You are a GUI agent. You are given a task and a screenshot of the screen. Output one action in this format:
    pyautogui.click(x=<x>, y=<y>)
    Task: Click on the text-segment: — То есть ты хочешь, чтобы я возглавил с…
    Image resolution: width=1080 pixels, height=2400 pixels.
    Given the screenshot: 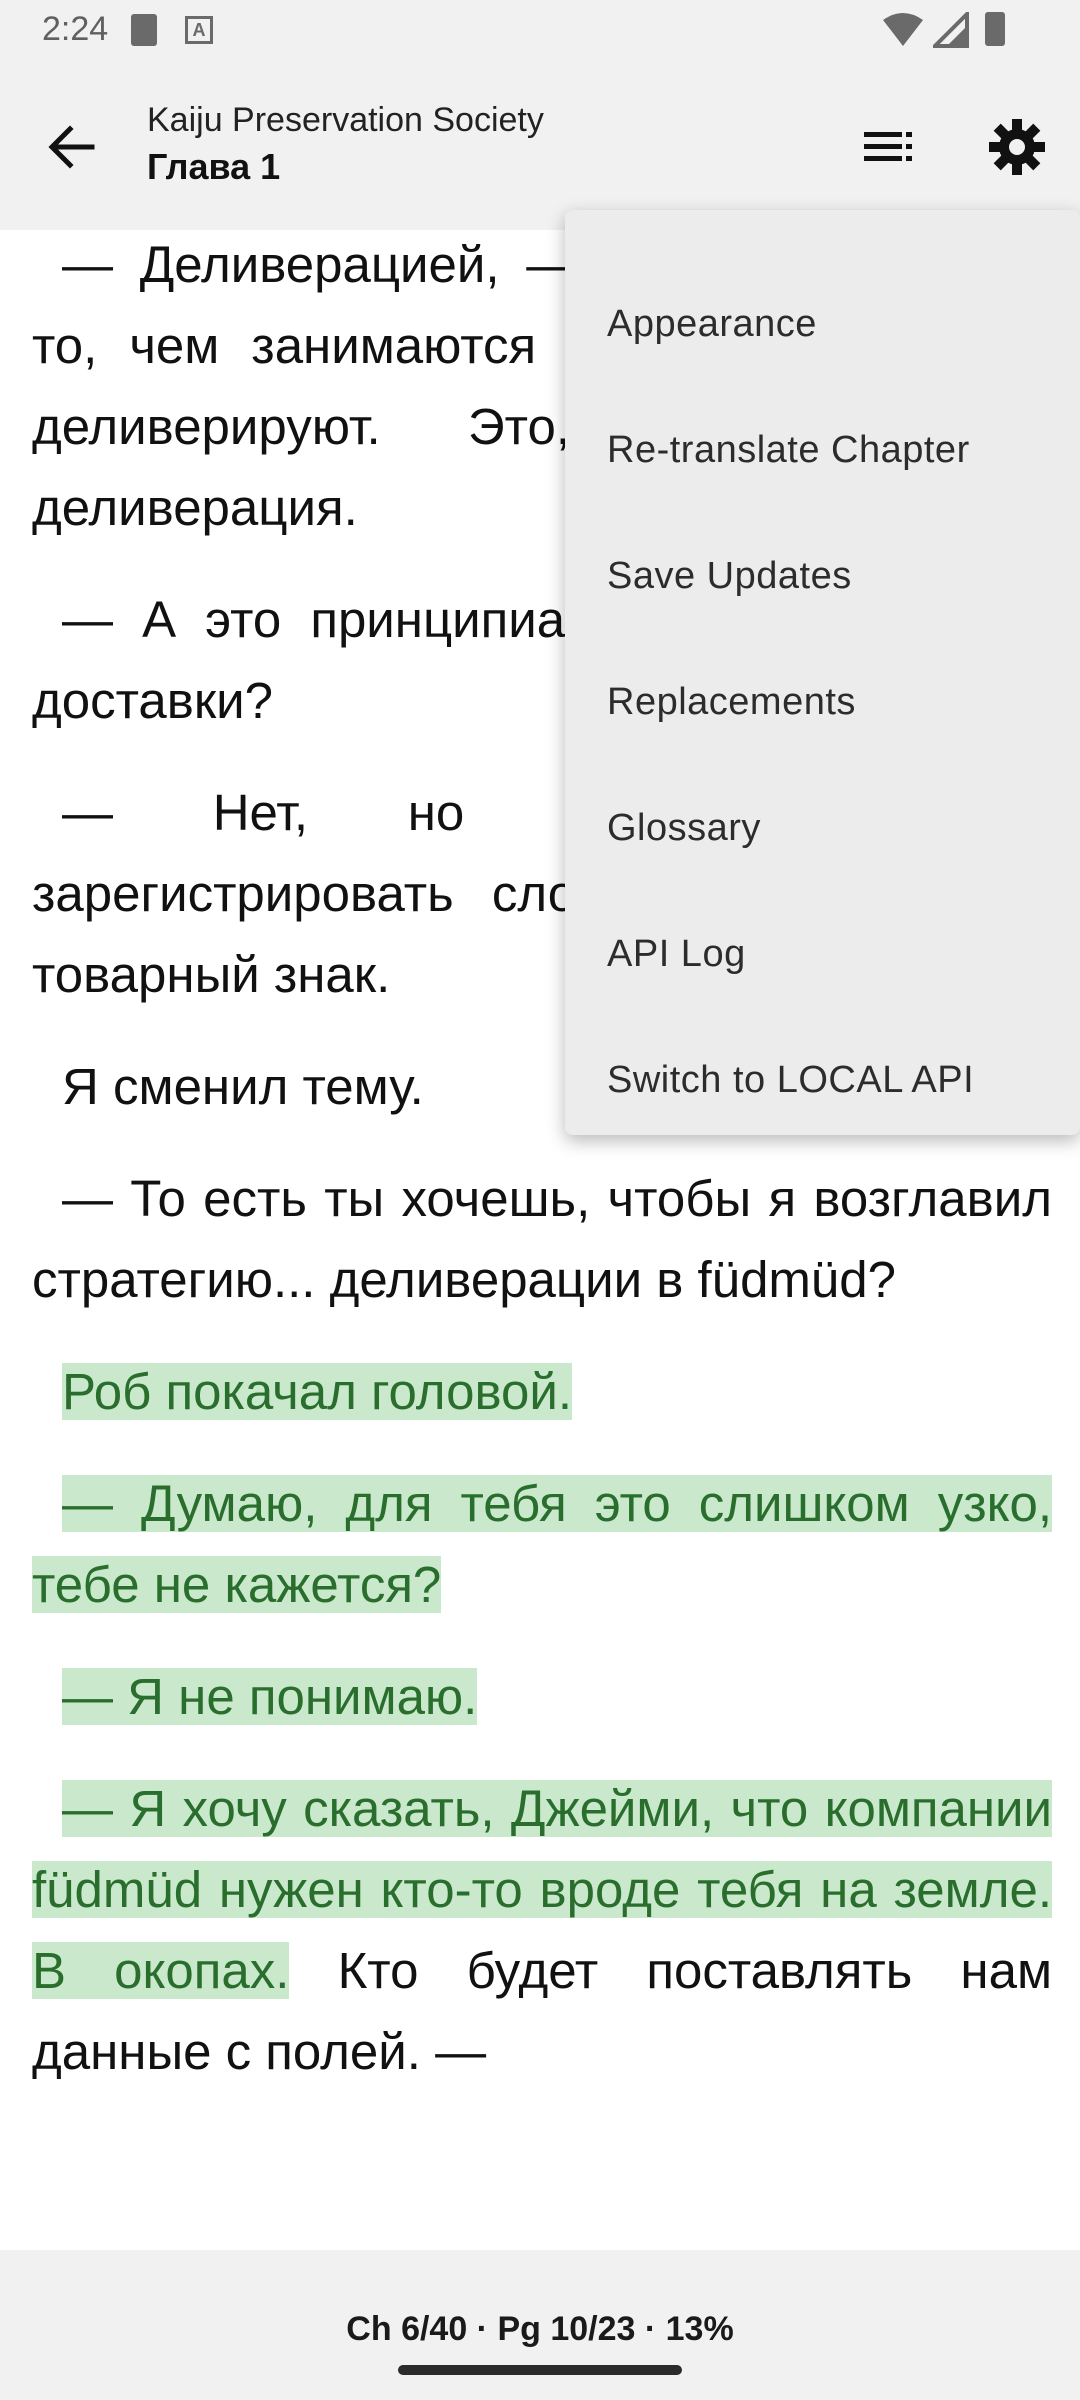 What is the action you would take?
    pyautogui.click(x=542, y=1239)
    